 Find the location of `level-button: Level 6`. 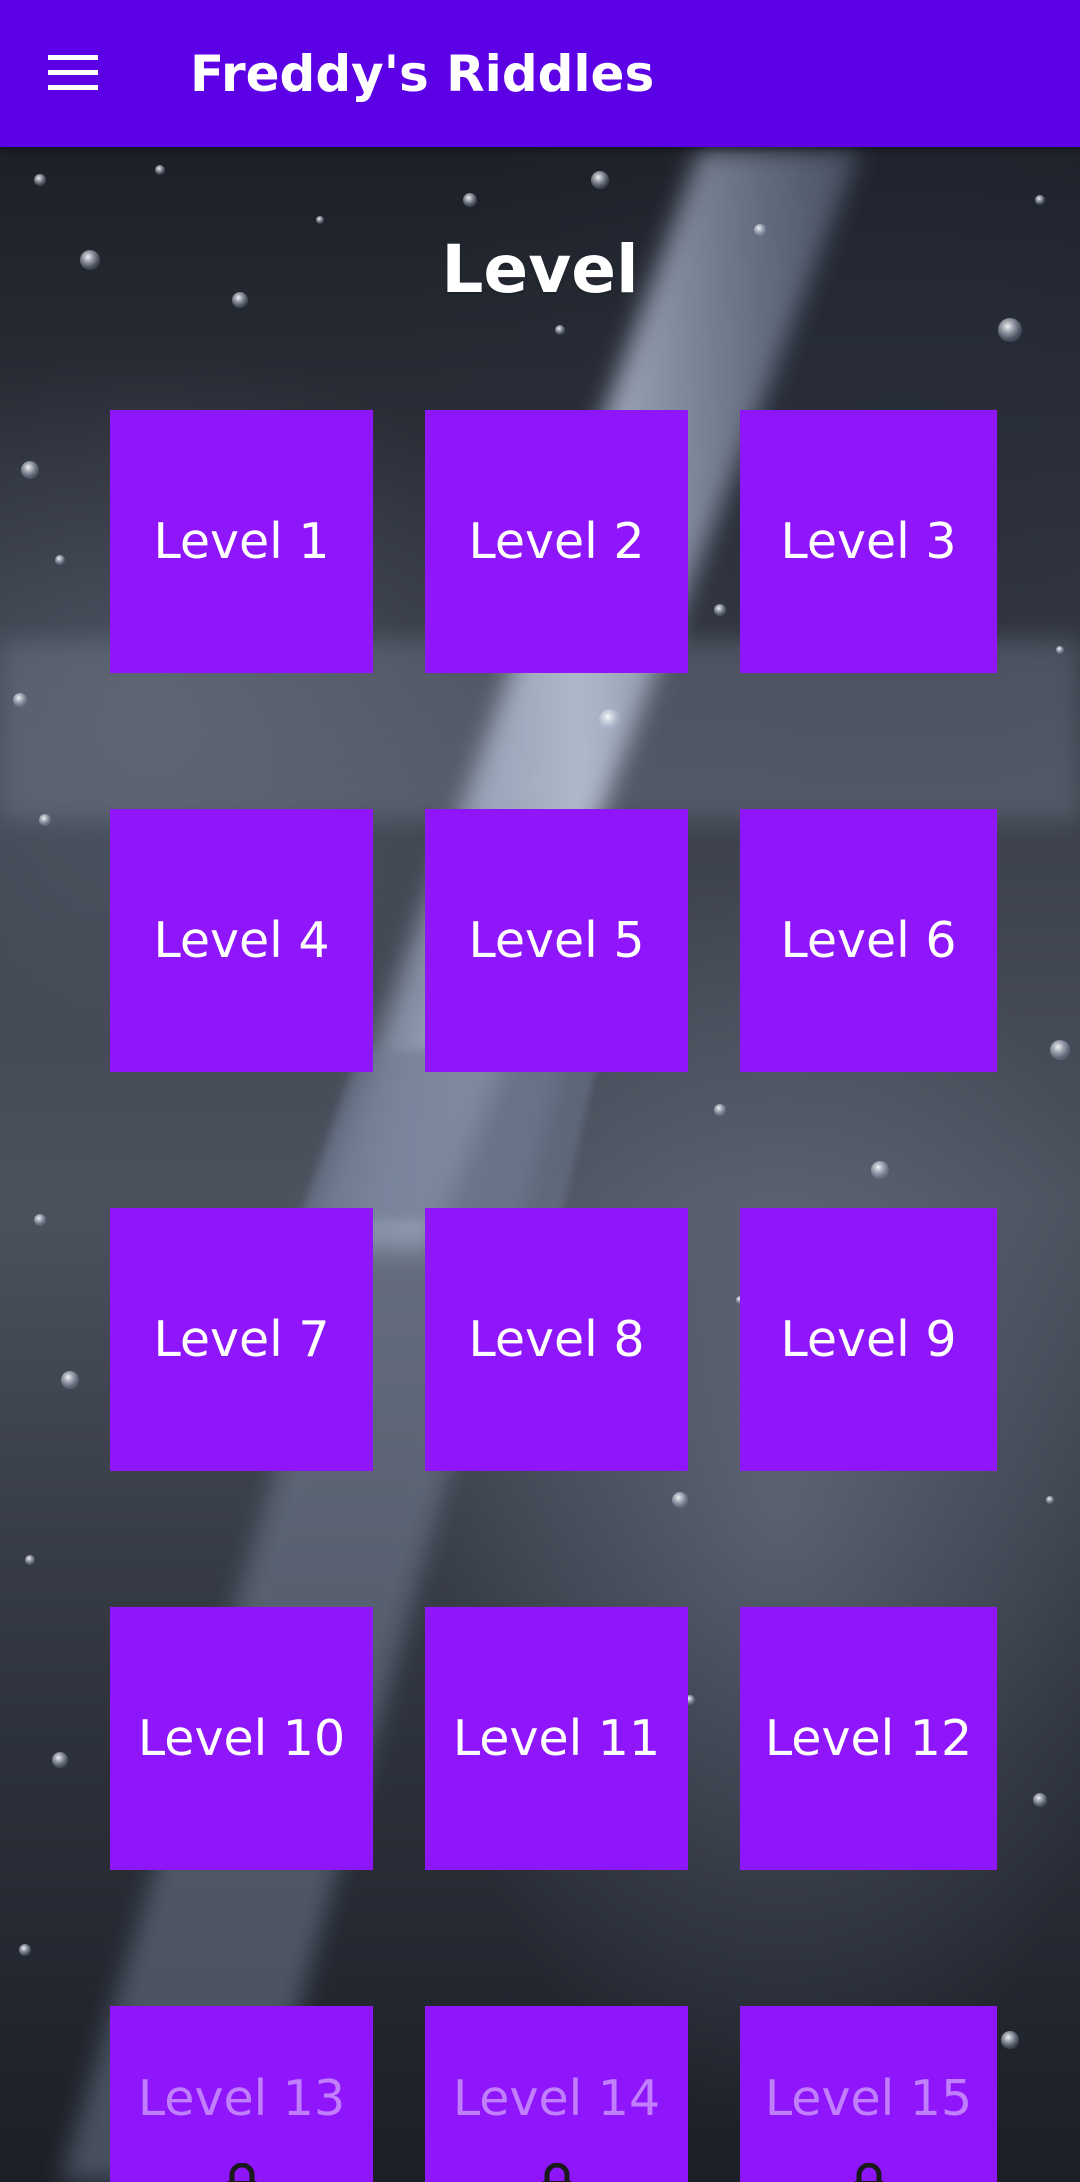

level-button: Level 6 is located at coordinates (868, 940).